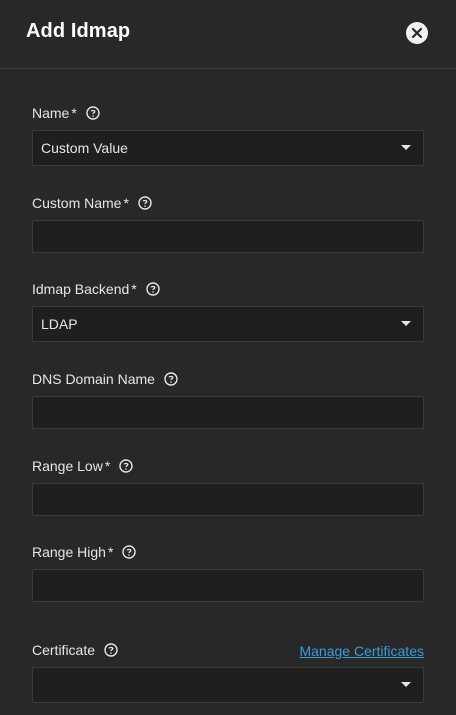  I want to click on idmap-backend-select-value: LDAP, so click(59, 324).